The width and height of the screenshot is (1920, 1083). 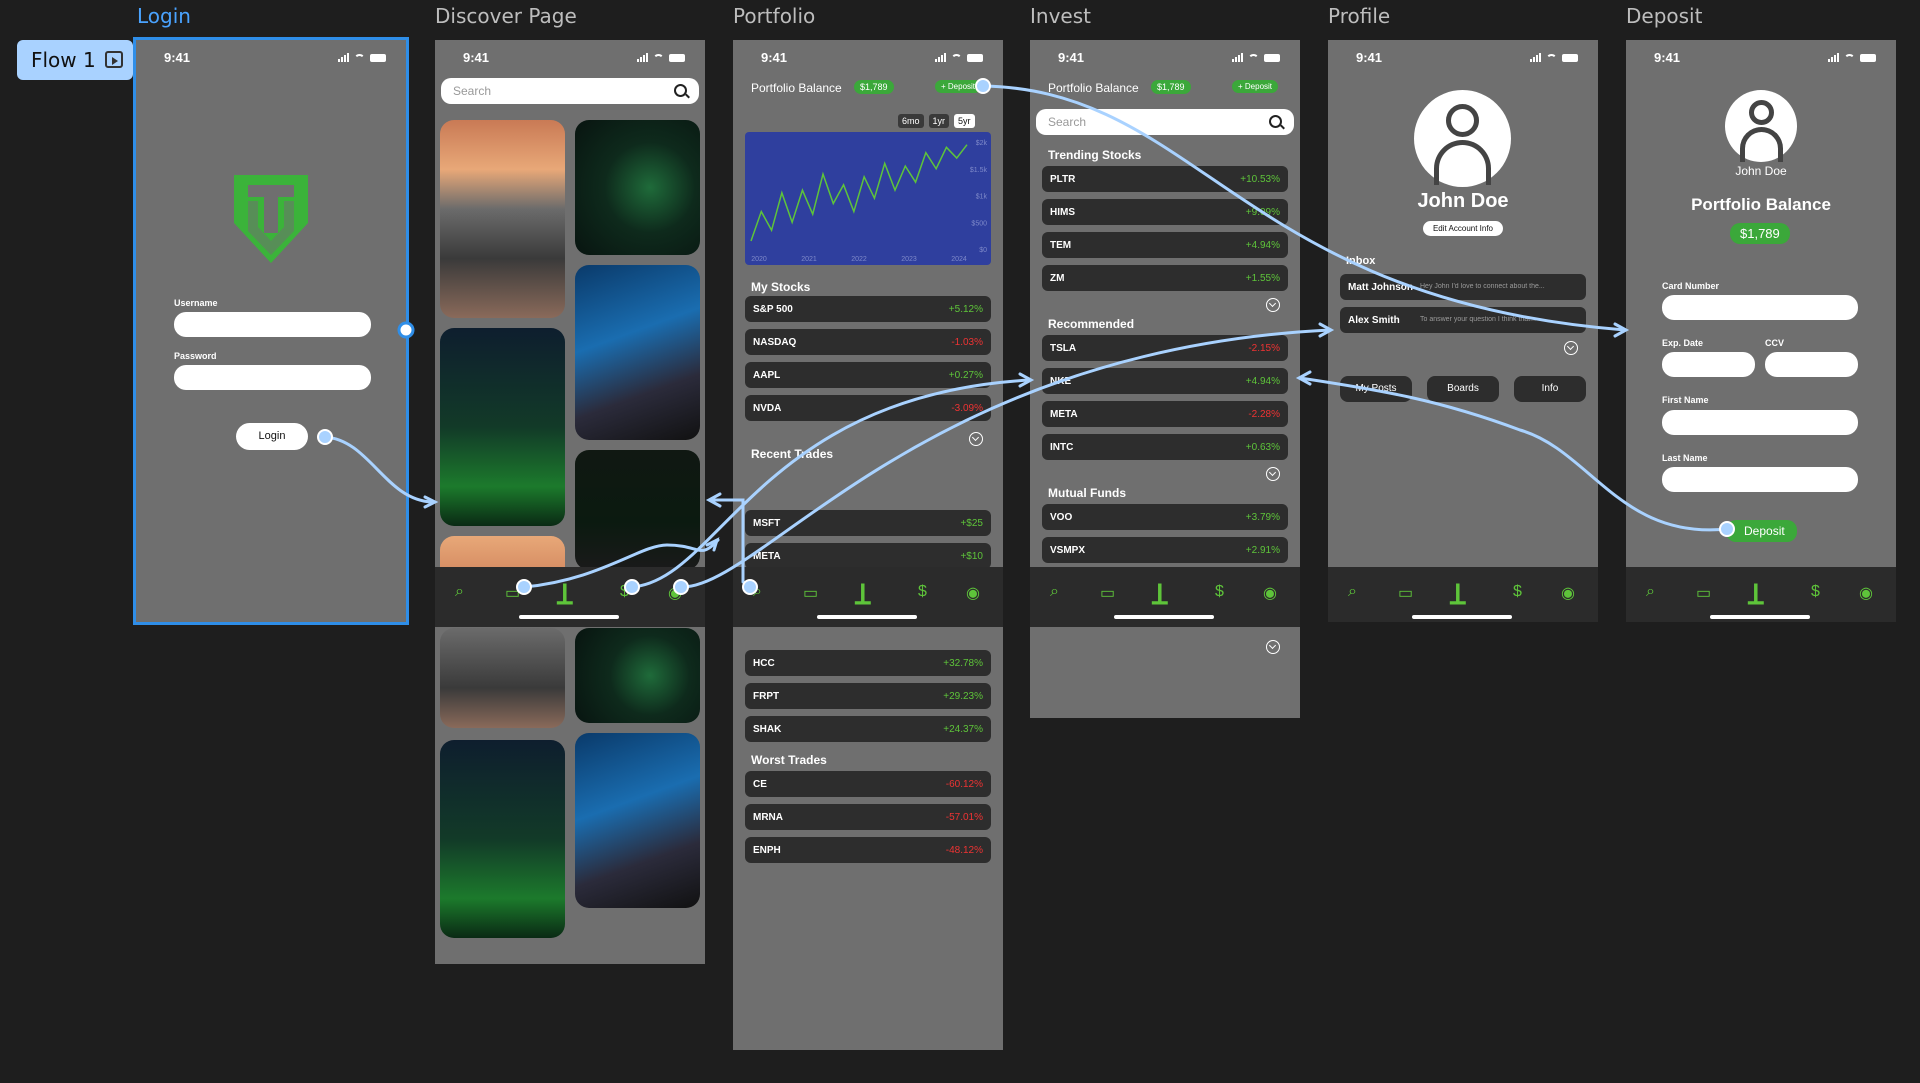 What do you see at coordinates (868, 198) in the screenshot?
I see `portfolio-chart: 2020 2021 2022 2023 2024 $0 $500 $1k $1.5k $2k` at bounding box center [868, 198].